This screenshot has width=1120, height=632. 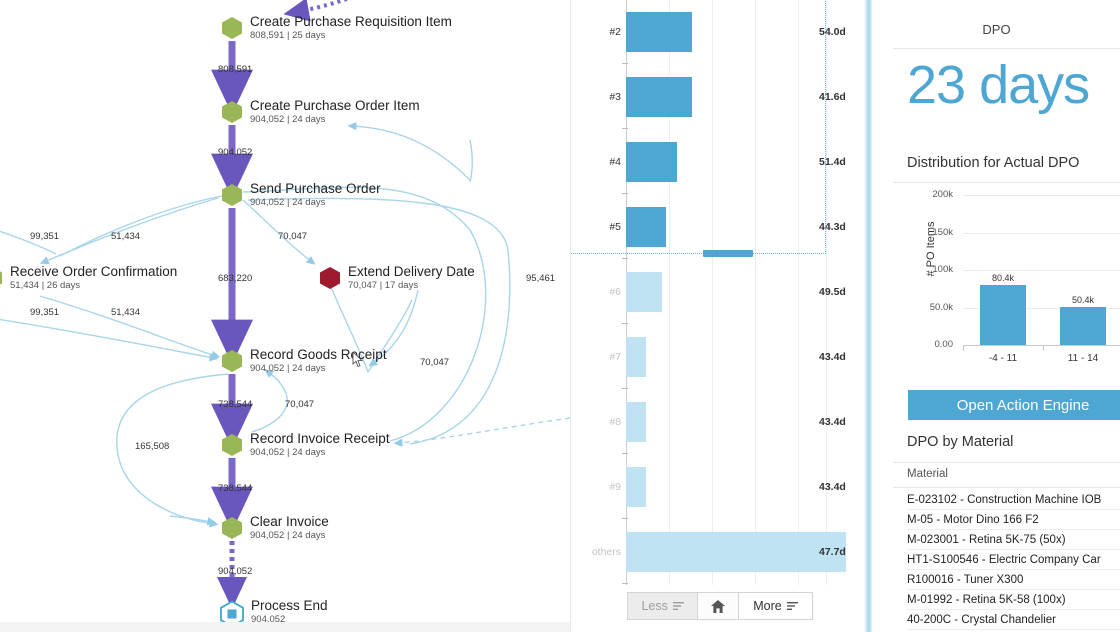 I want to click on mouse-cursor, so click(x=358, y=360).